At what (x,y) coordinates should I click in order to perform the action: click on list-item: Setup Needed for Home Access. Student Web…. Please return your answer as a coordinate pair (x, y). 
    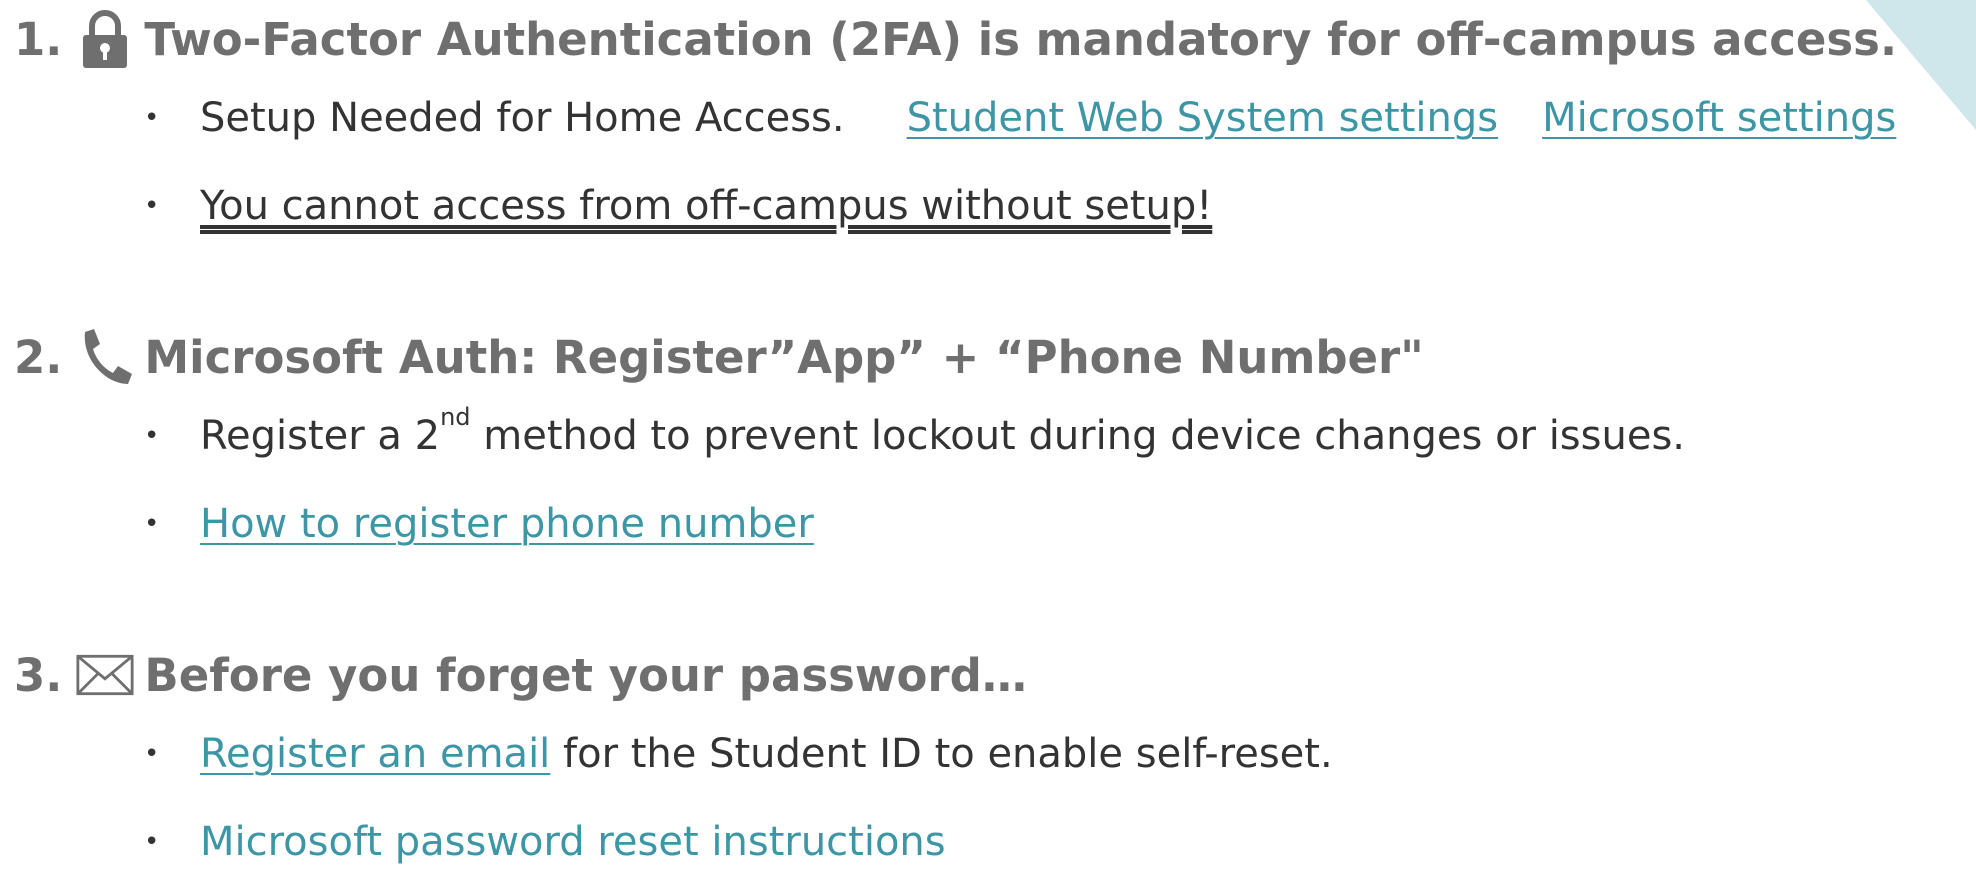
    Looking at the image, I should click on (955, 118).